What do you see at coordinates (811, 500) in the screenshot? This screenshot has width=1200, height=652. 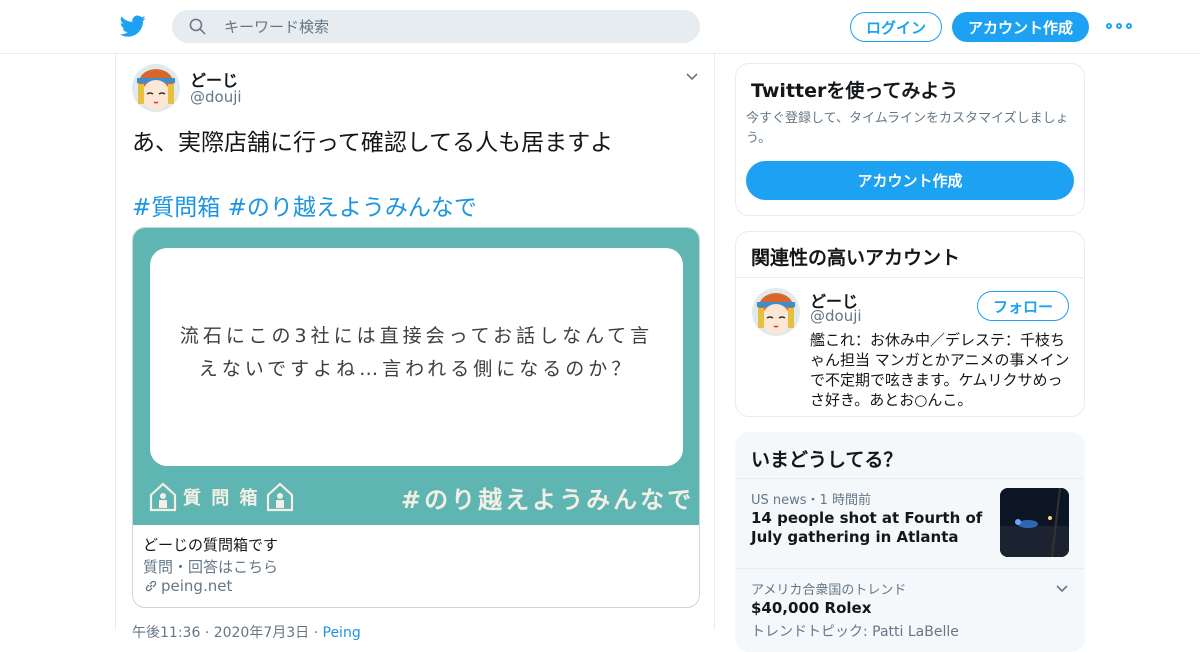 I see `trend-context: US news・1 時間前` at bounding box center [811, 500].